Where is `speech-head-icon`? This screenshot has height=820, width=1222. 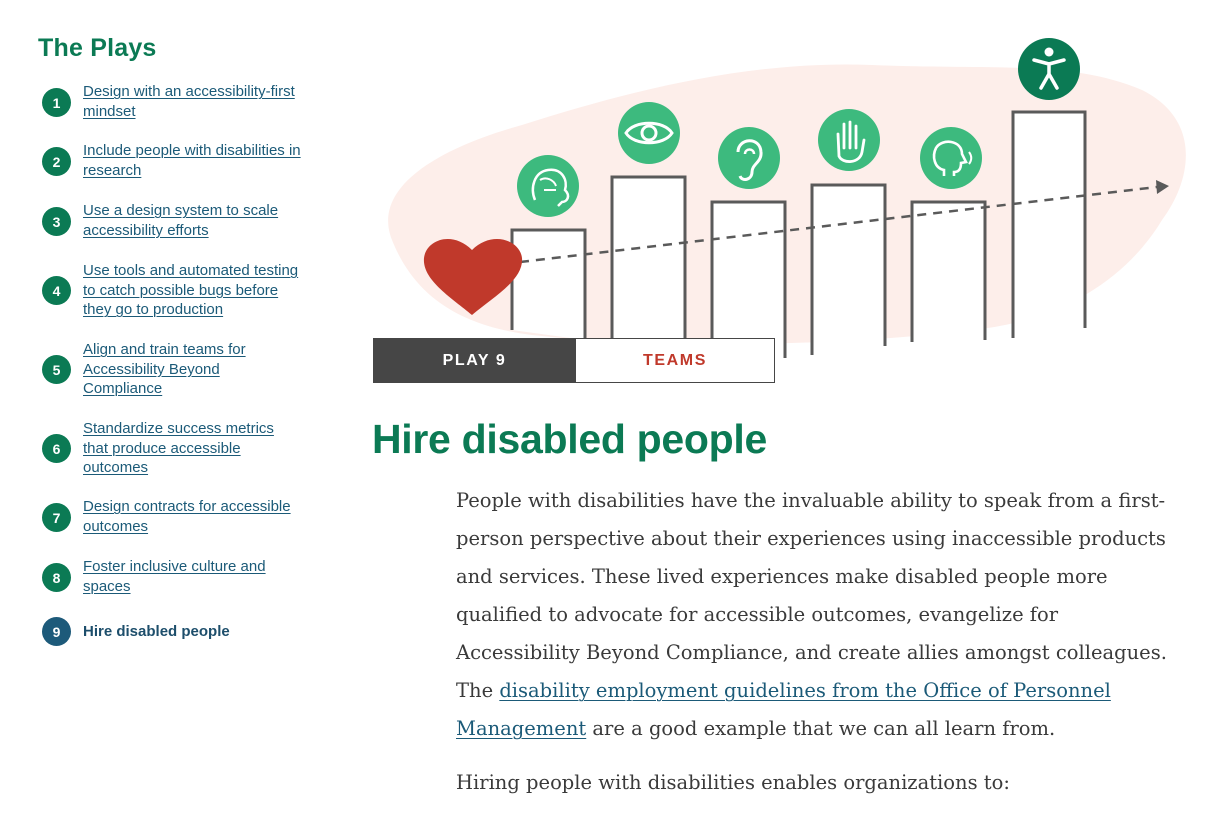
speech-head-icon is located at coordinates (951, 158).